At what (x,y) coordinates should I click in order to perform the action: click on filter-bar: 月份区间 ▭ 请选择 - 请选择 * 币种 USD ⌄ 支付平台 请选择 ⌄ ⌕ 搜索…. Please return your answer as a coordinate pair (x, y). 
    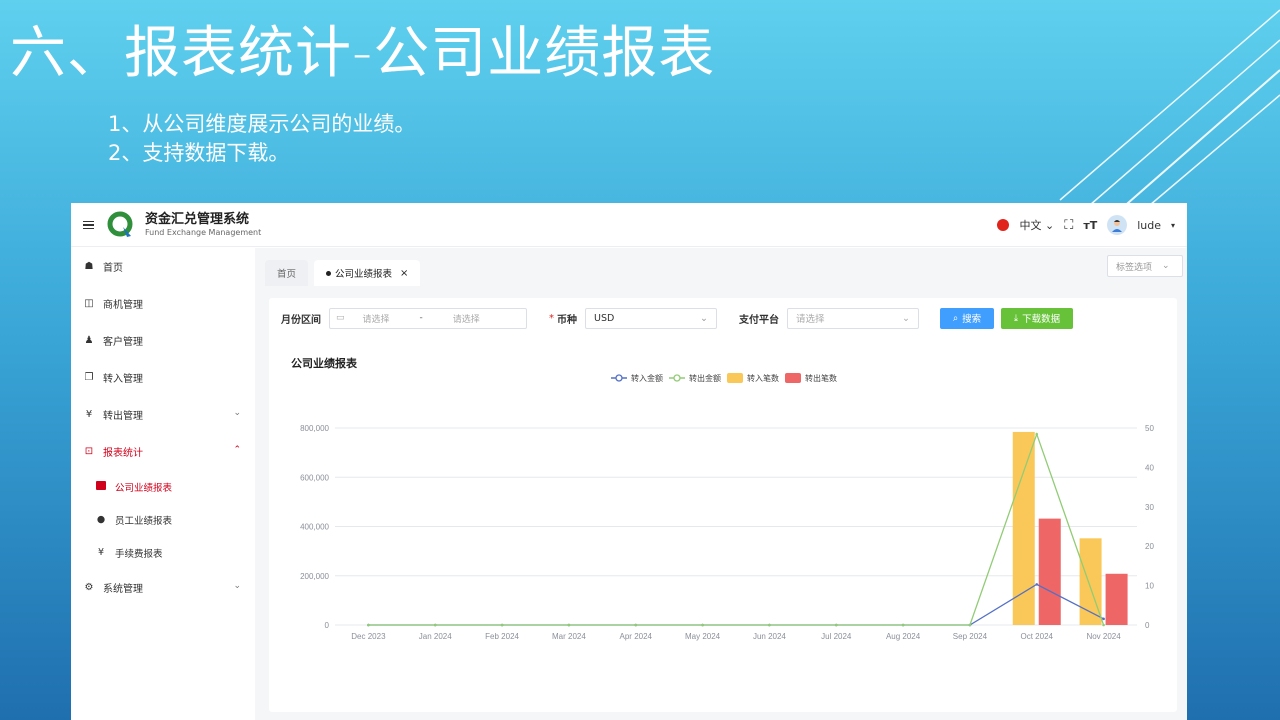
    Looking at the image, I should click on (723, 318).